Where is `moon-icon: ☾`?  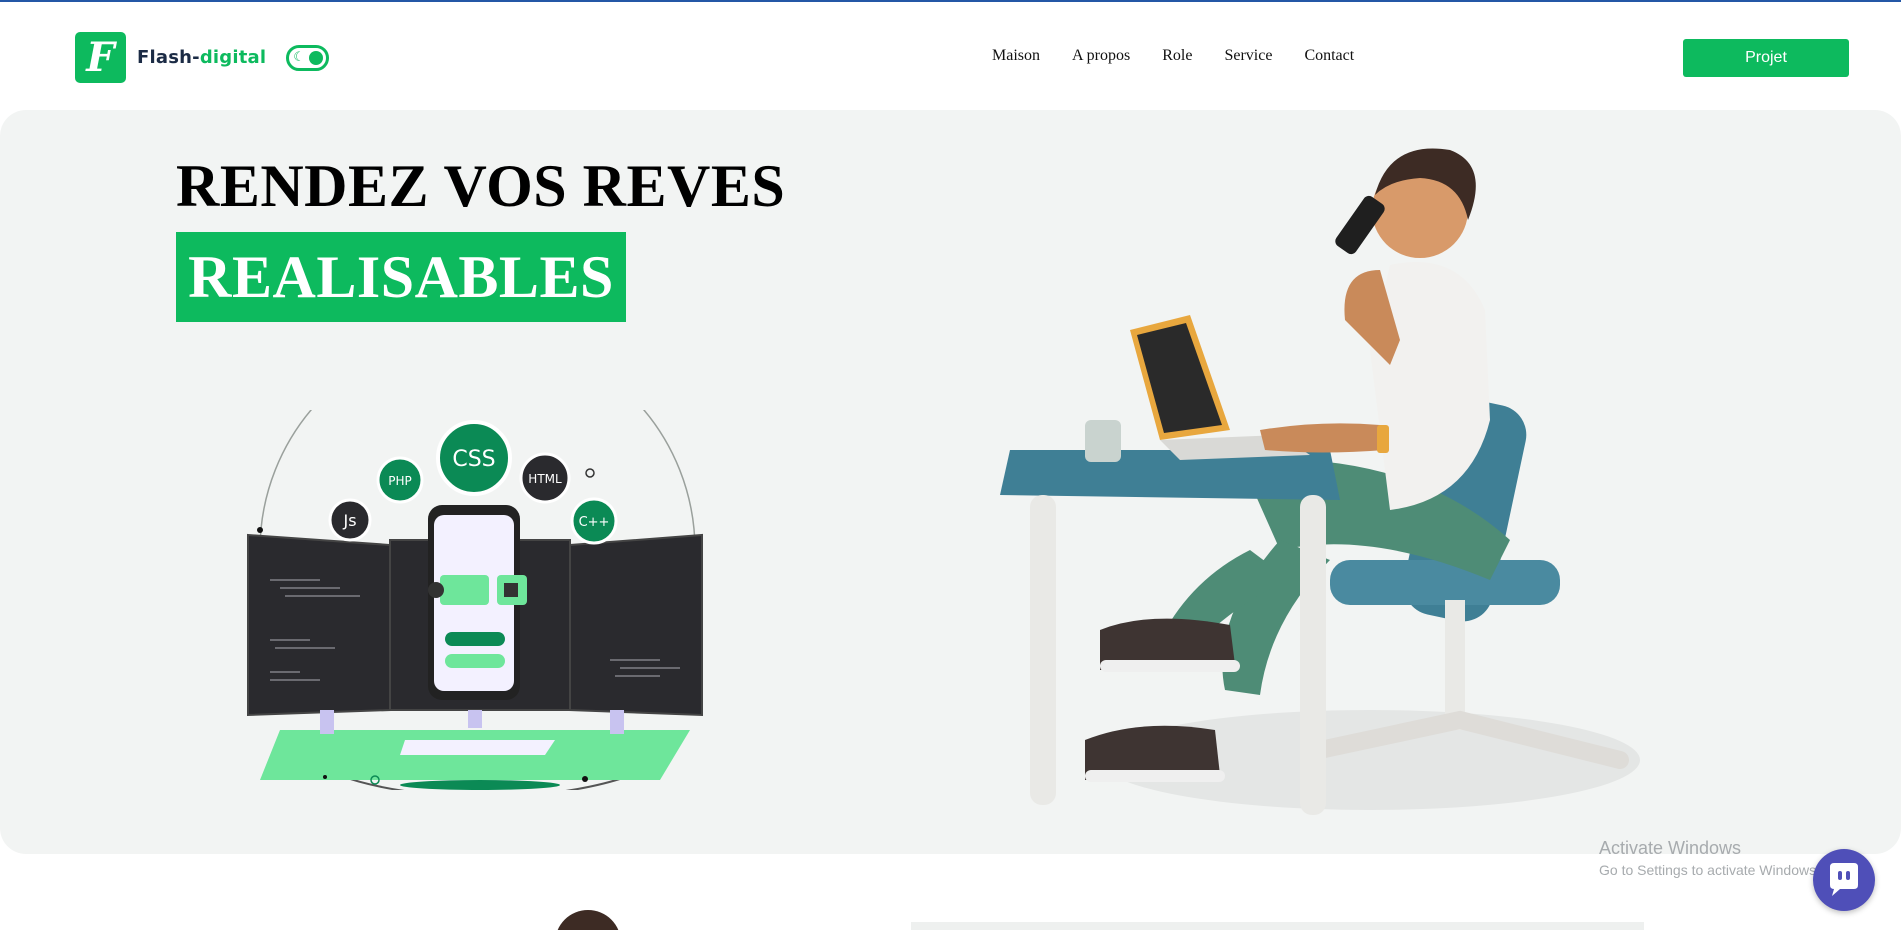
moon-icon: ☾ is located at coordinates (299, 57).